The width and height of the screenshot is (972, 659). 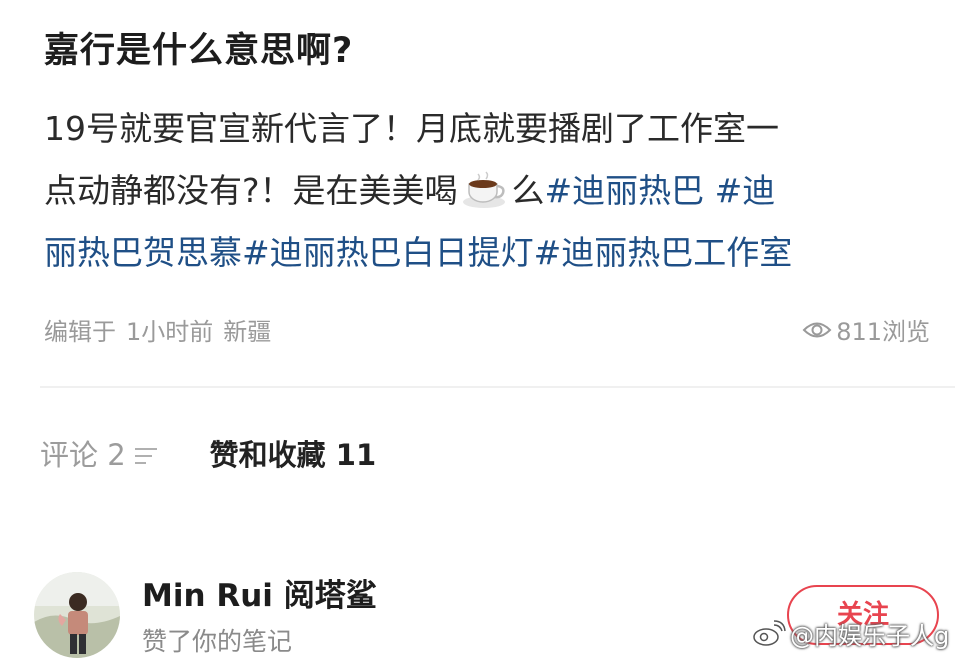 I want to click on avatar, so click(x=77, y=615).